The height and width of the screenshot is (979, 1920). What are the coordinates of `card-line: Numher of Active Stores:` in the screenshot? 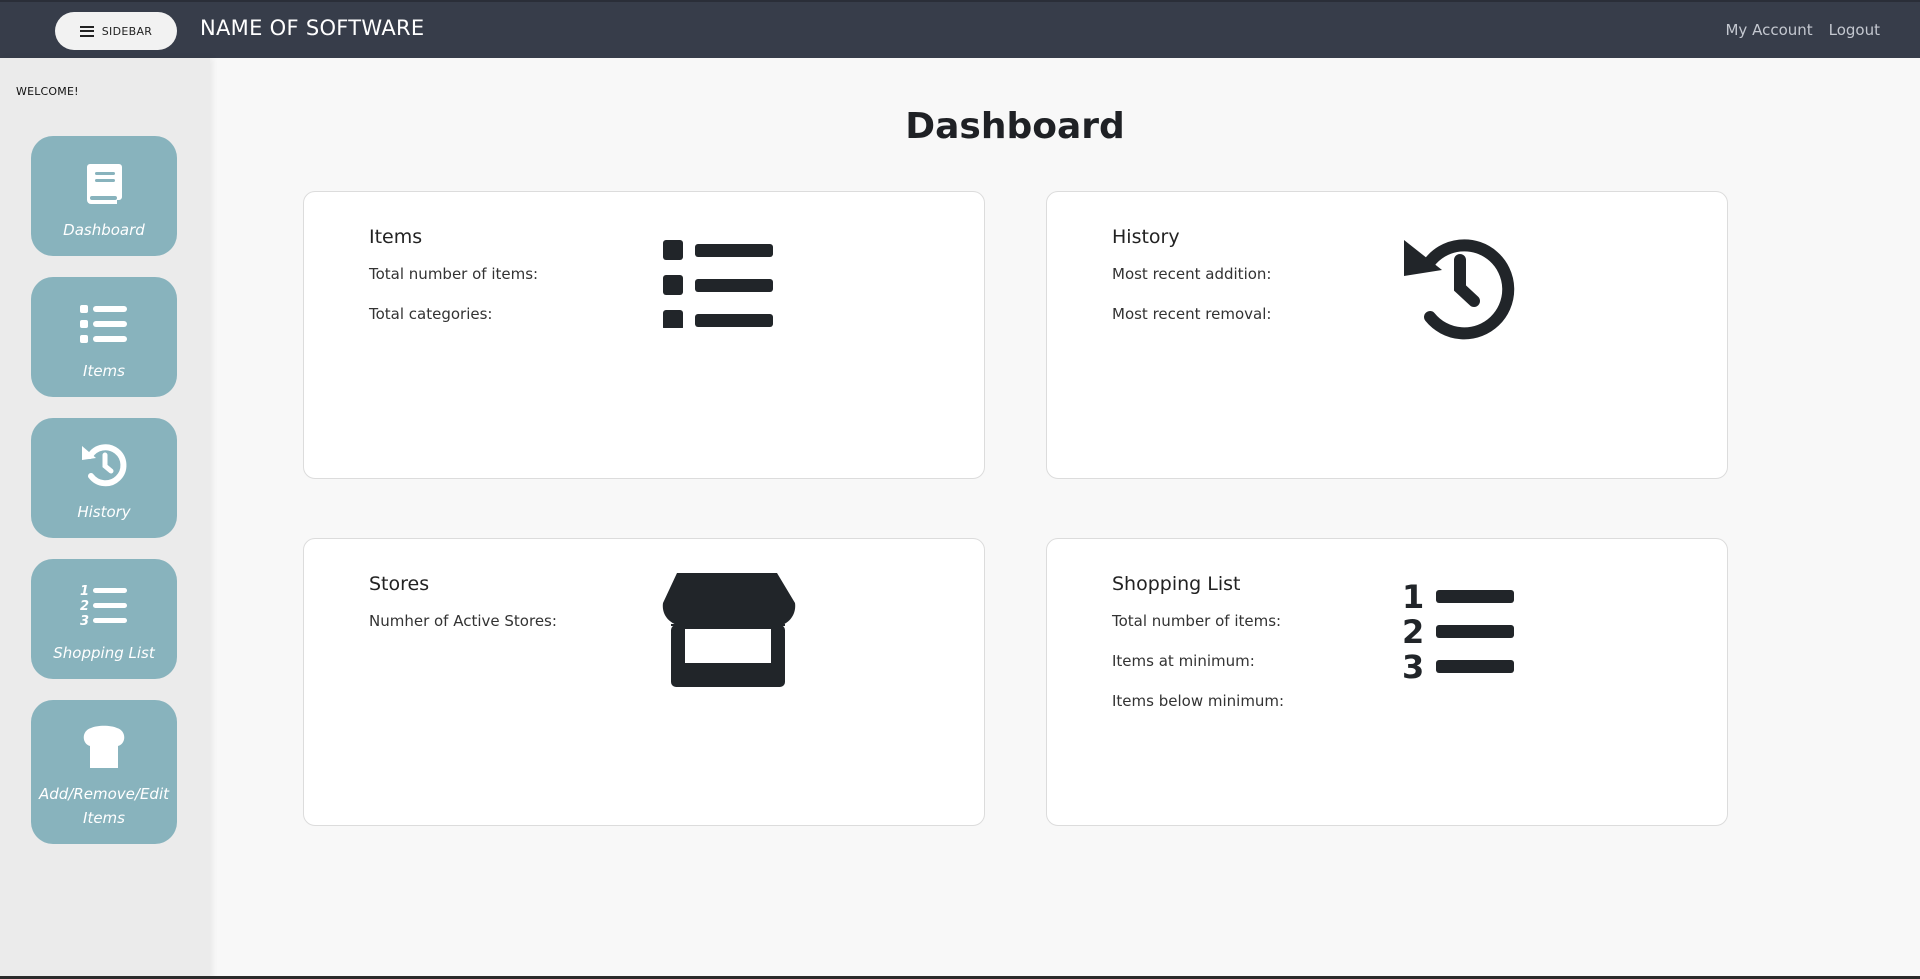 It's located at (463, 621).